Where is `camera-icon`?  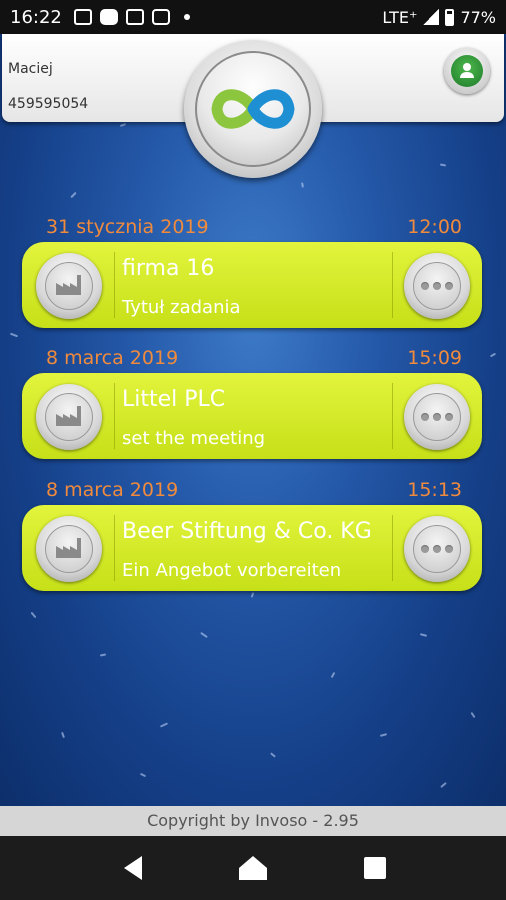 camera-icon is located at coordinates (160, 17).